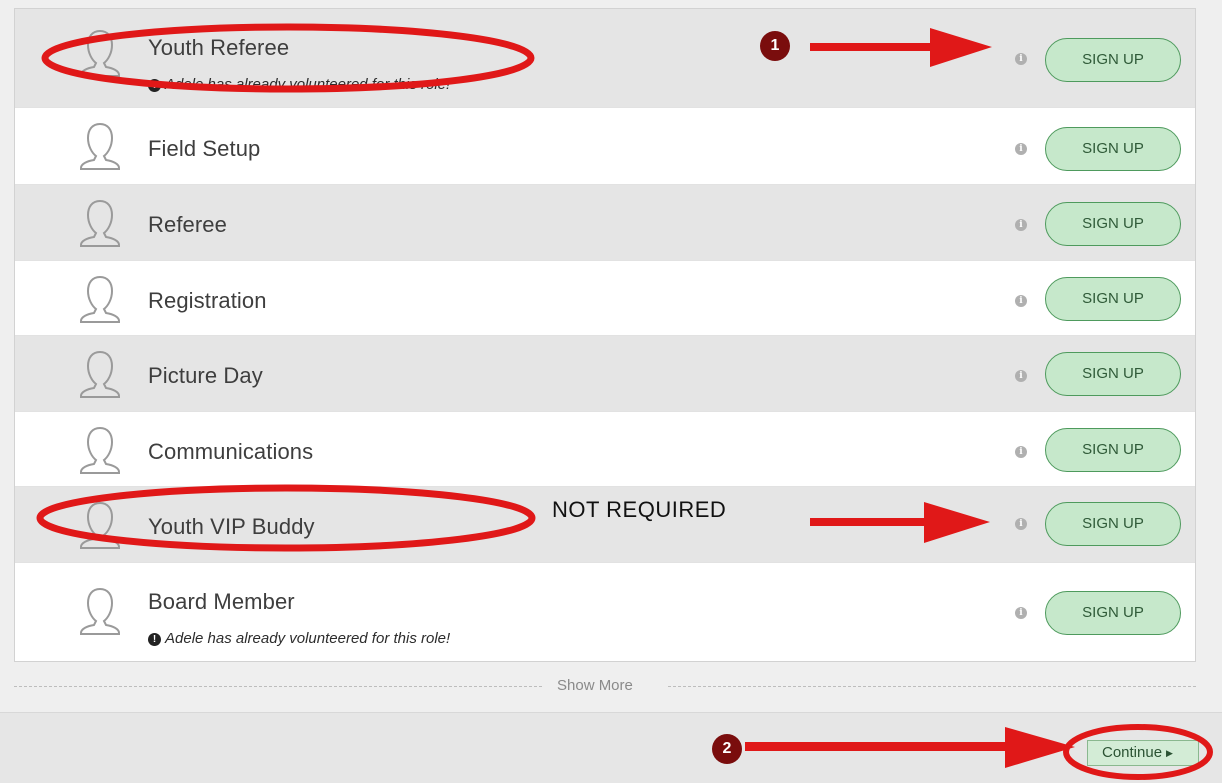 Image resolution: width=1222 pixels, height=783 pixels. What do you see at coordinates (1113, 60) in the screenshot?
I see `signup-button-youth-referee: SIGN UP` at bounding box center [1113, 60].